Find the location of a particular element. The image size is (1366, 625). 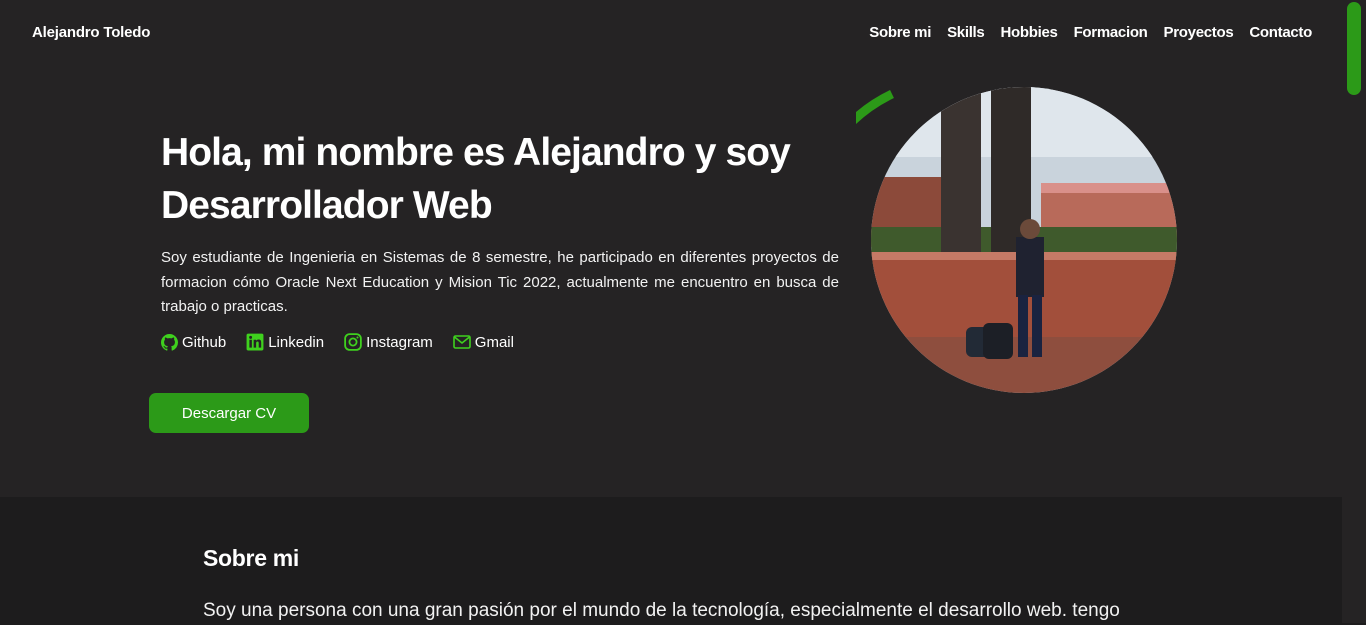

github-icon is located at coordinates (169, 342).